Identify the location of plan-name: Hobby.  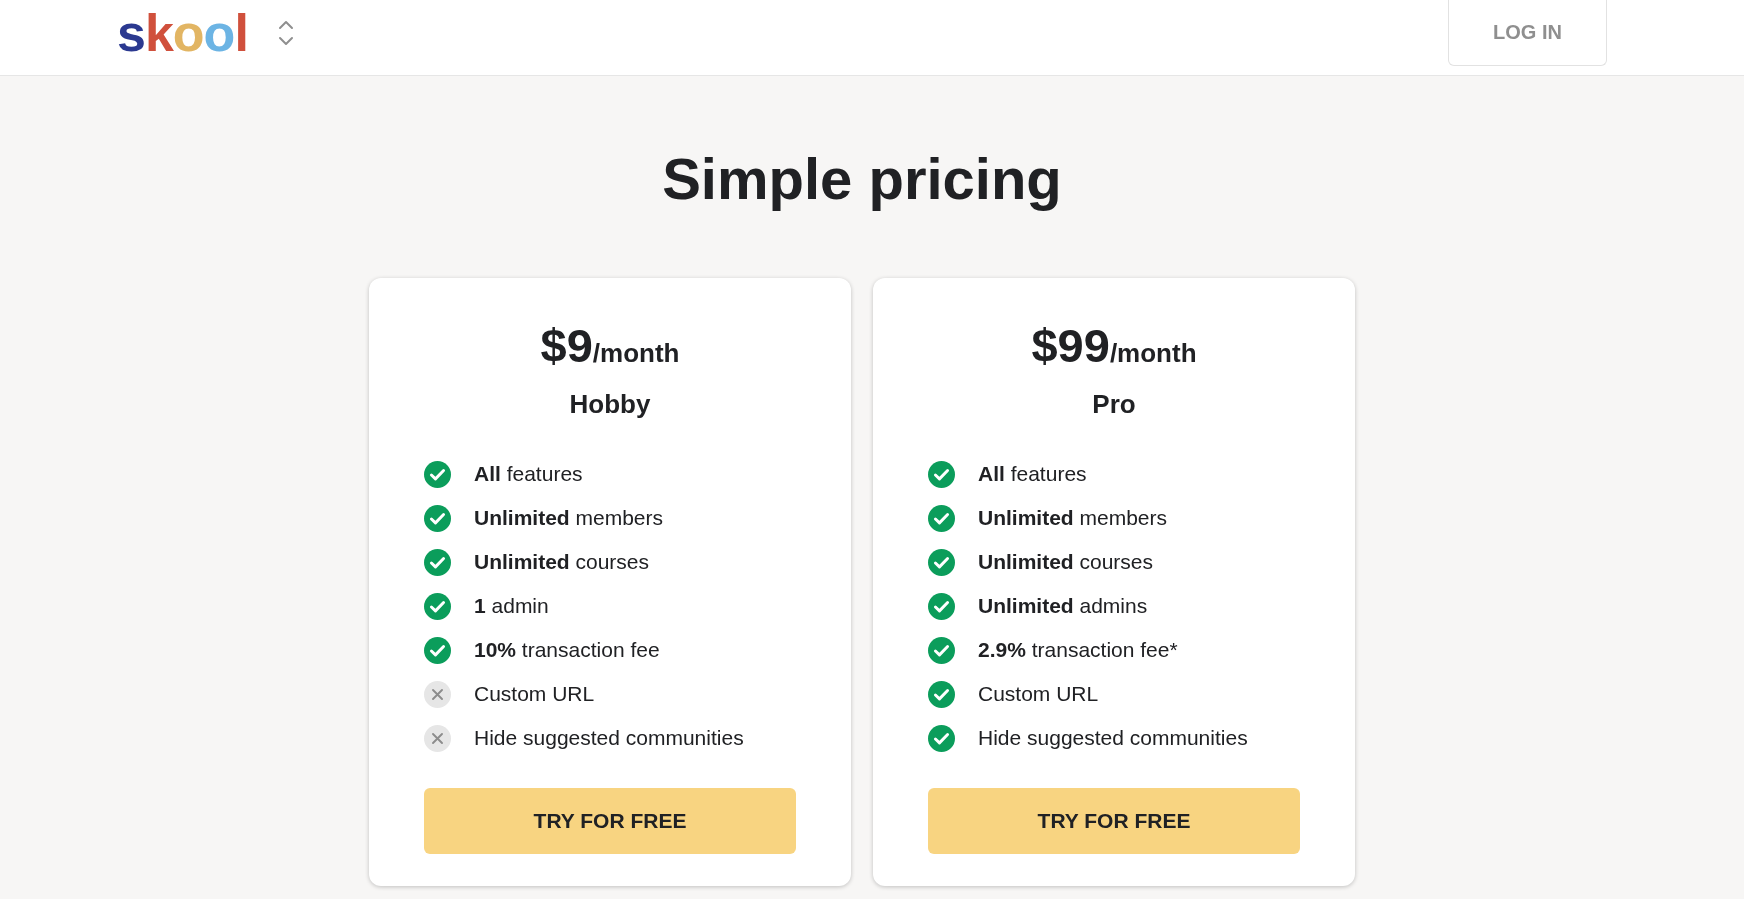
(610, 404).